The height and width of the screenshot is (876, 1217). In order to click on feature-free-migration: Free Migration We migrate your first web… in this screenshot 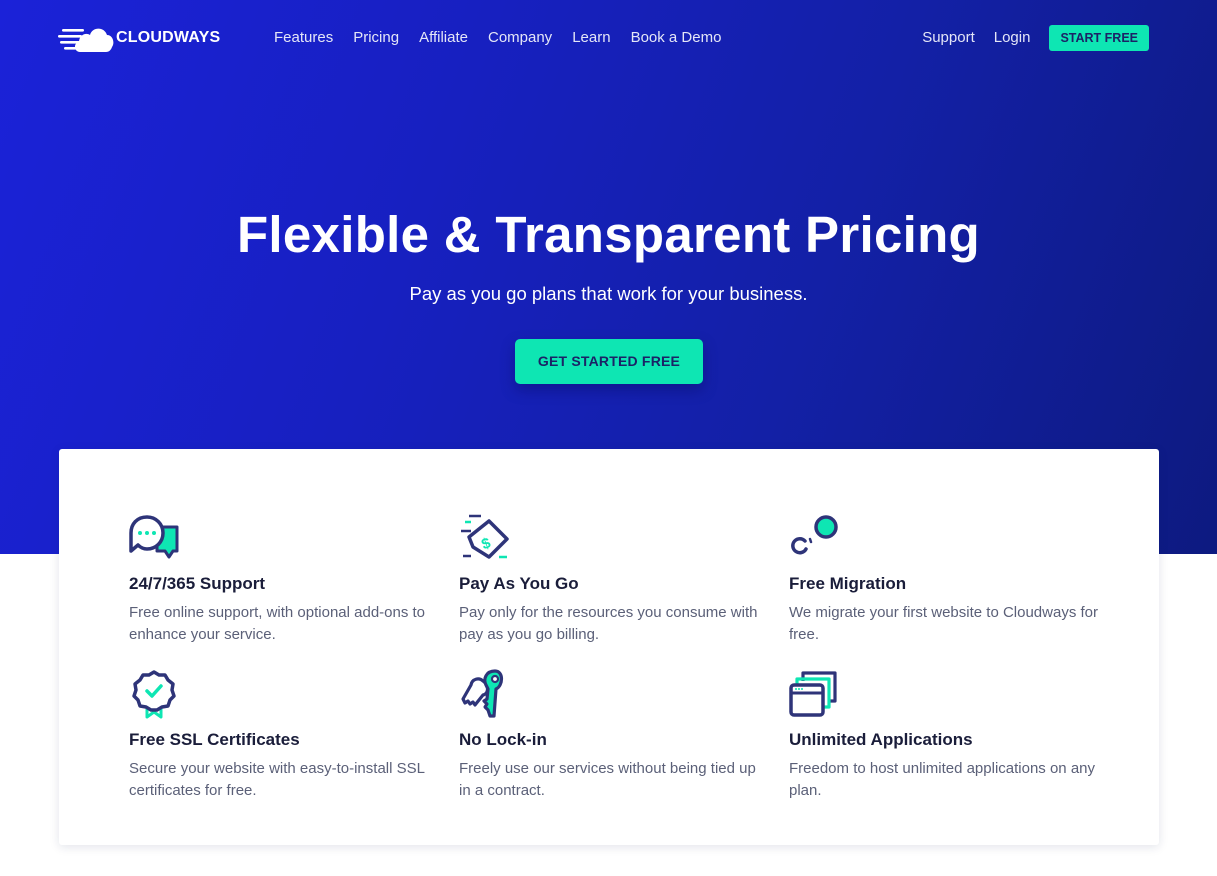, I will do `click(944, 579)`.